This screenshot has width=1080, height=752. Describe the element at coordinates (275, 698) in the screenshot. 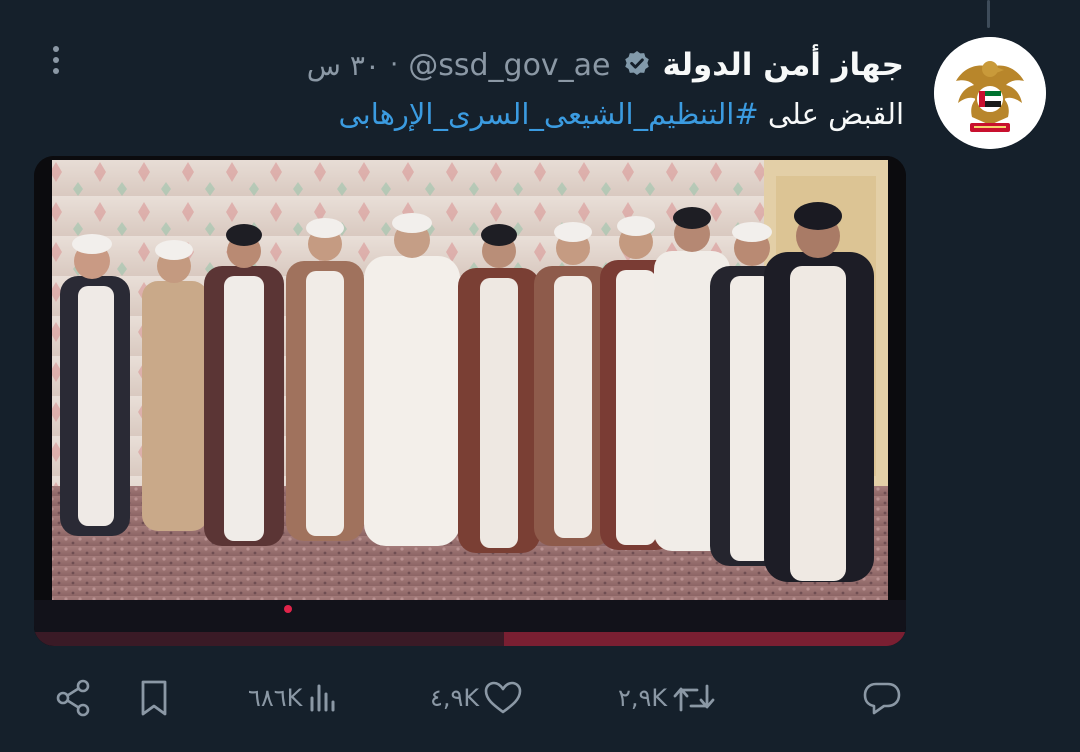

I see `views-count: ٦٨٦K` at that location.